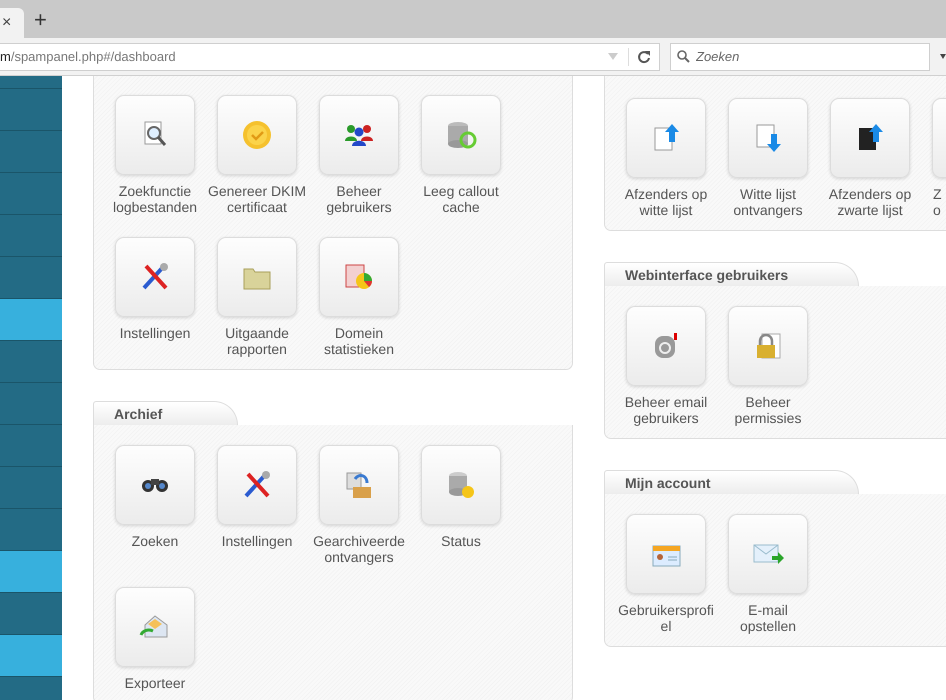 Image resolution: width=946 pixels, height=700 pixels. Describe the element at coordinates (644, 57) in the screenshot. I see `reload-icon` at that location.